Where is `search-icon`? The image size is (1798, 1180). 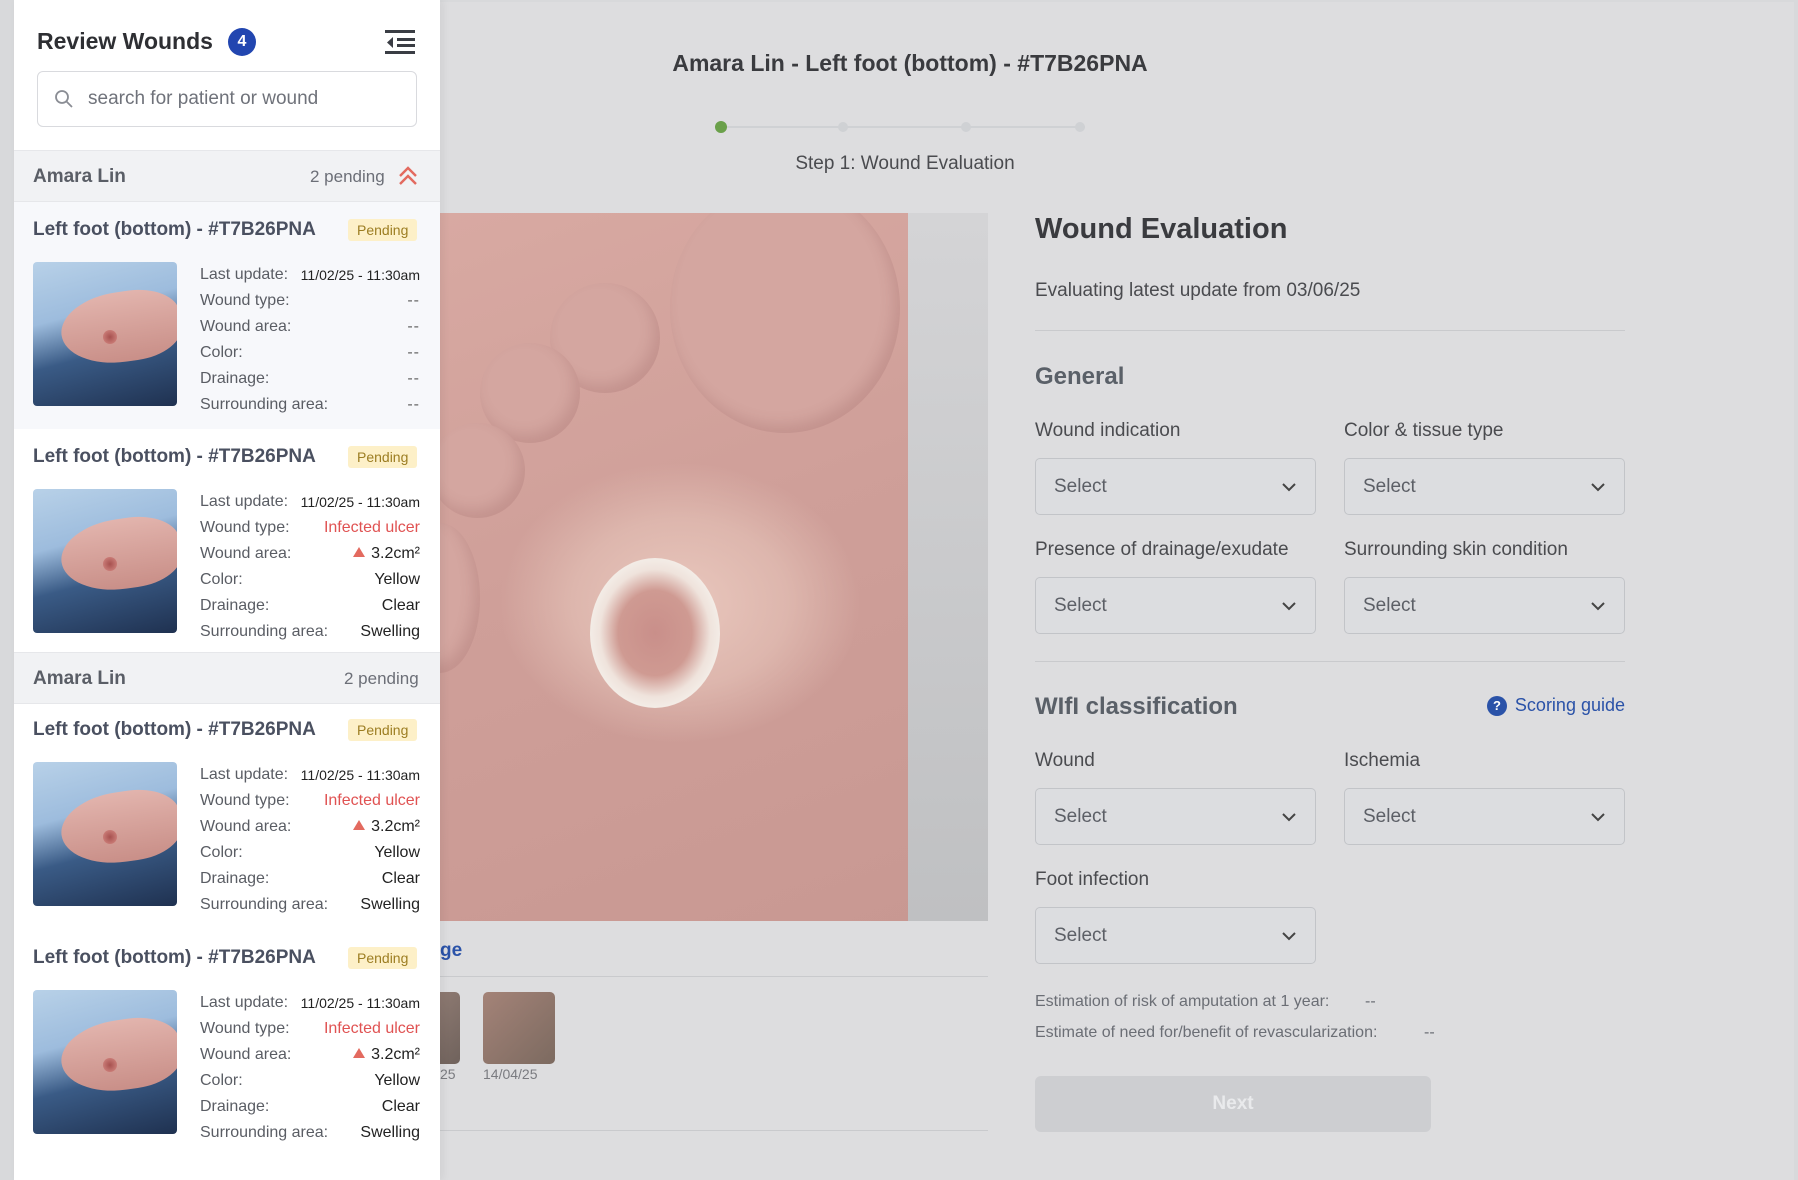 search-icon is located at coordinates (64, 99).